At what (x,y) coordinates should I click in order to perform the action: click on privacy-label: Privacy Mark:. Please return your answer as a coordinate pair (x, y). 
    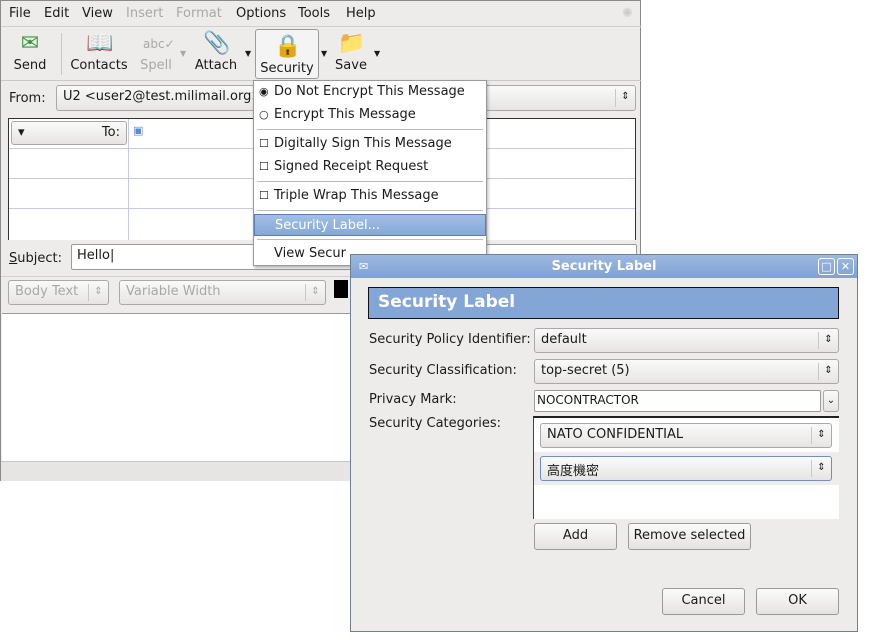
    Looking at the image, I should click on (413, 399).